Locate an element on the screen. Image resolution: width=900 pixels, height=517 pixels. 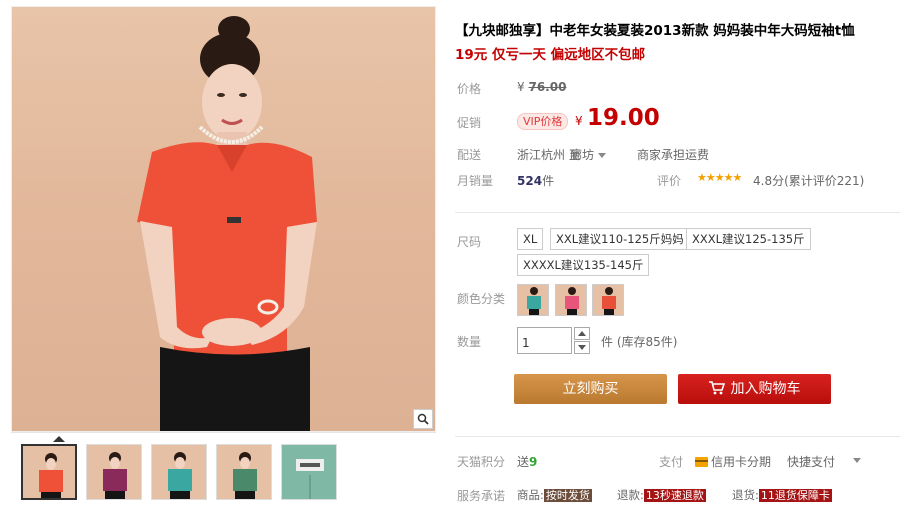
shipping-note: 商家承担运费 is located at coordinates (673, 155).